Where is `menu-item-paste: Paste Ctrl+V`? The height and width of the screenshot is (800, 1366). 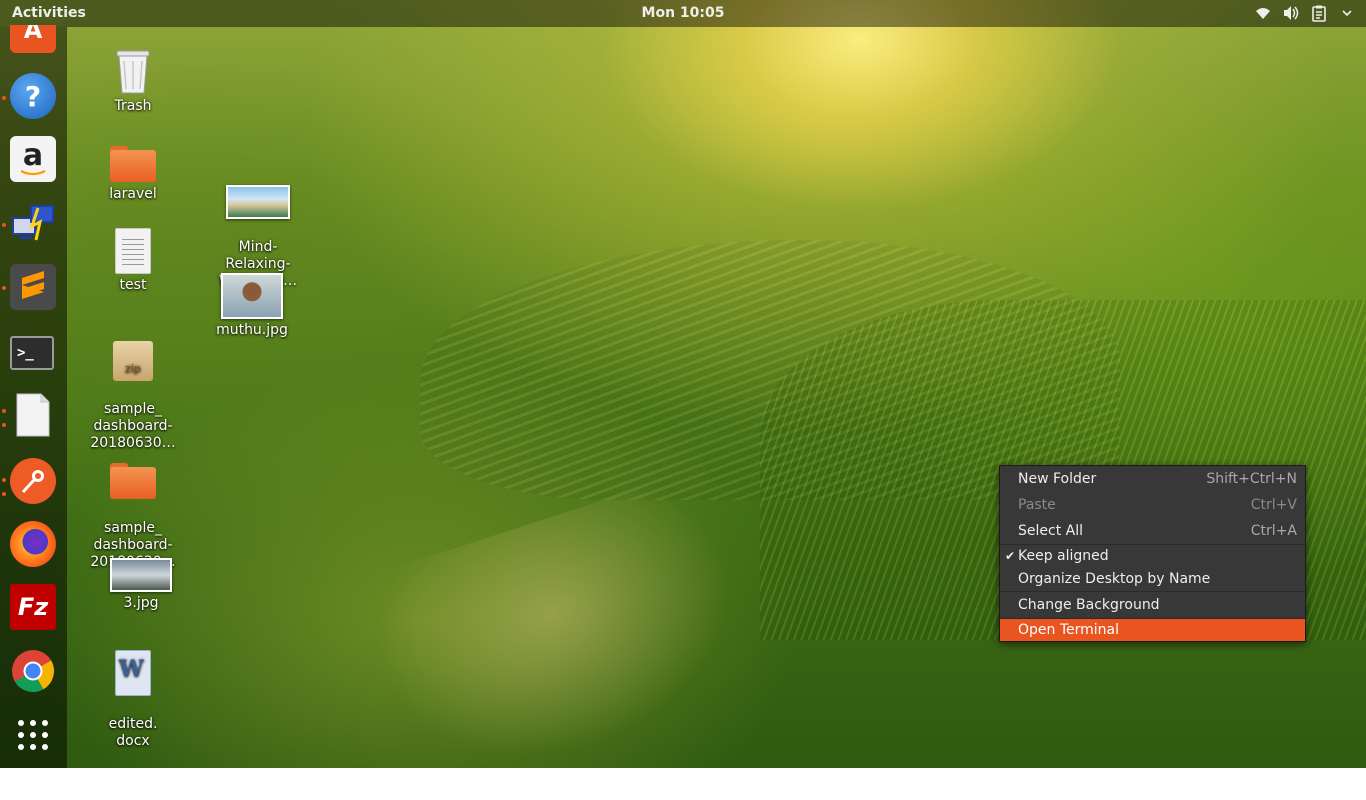 menu-item-paste: Paste Ctrl+V is located at coordinates (1152, 505).